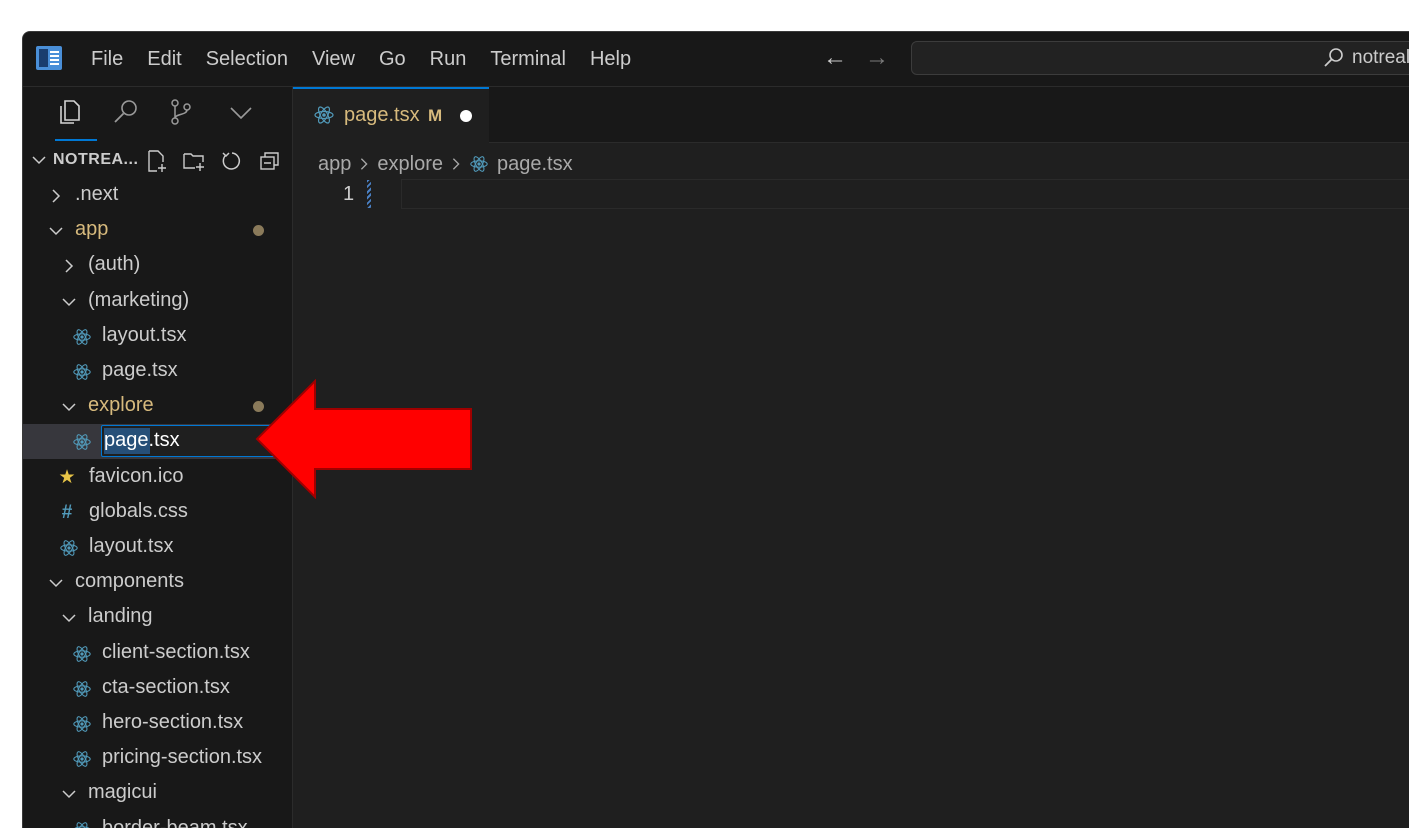  I want to click on files-icon, so click(71, 112).